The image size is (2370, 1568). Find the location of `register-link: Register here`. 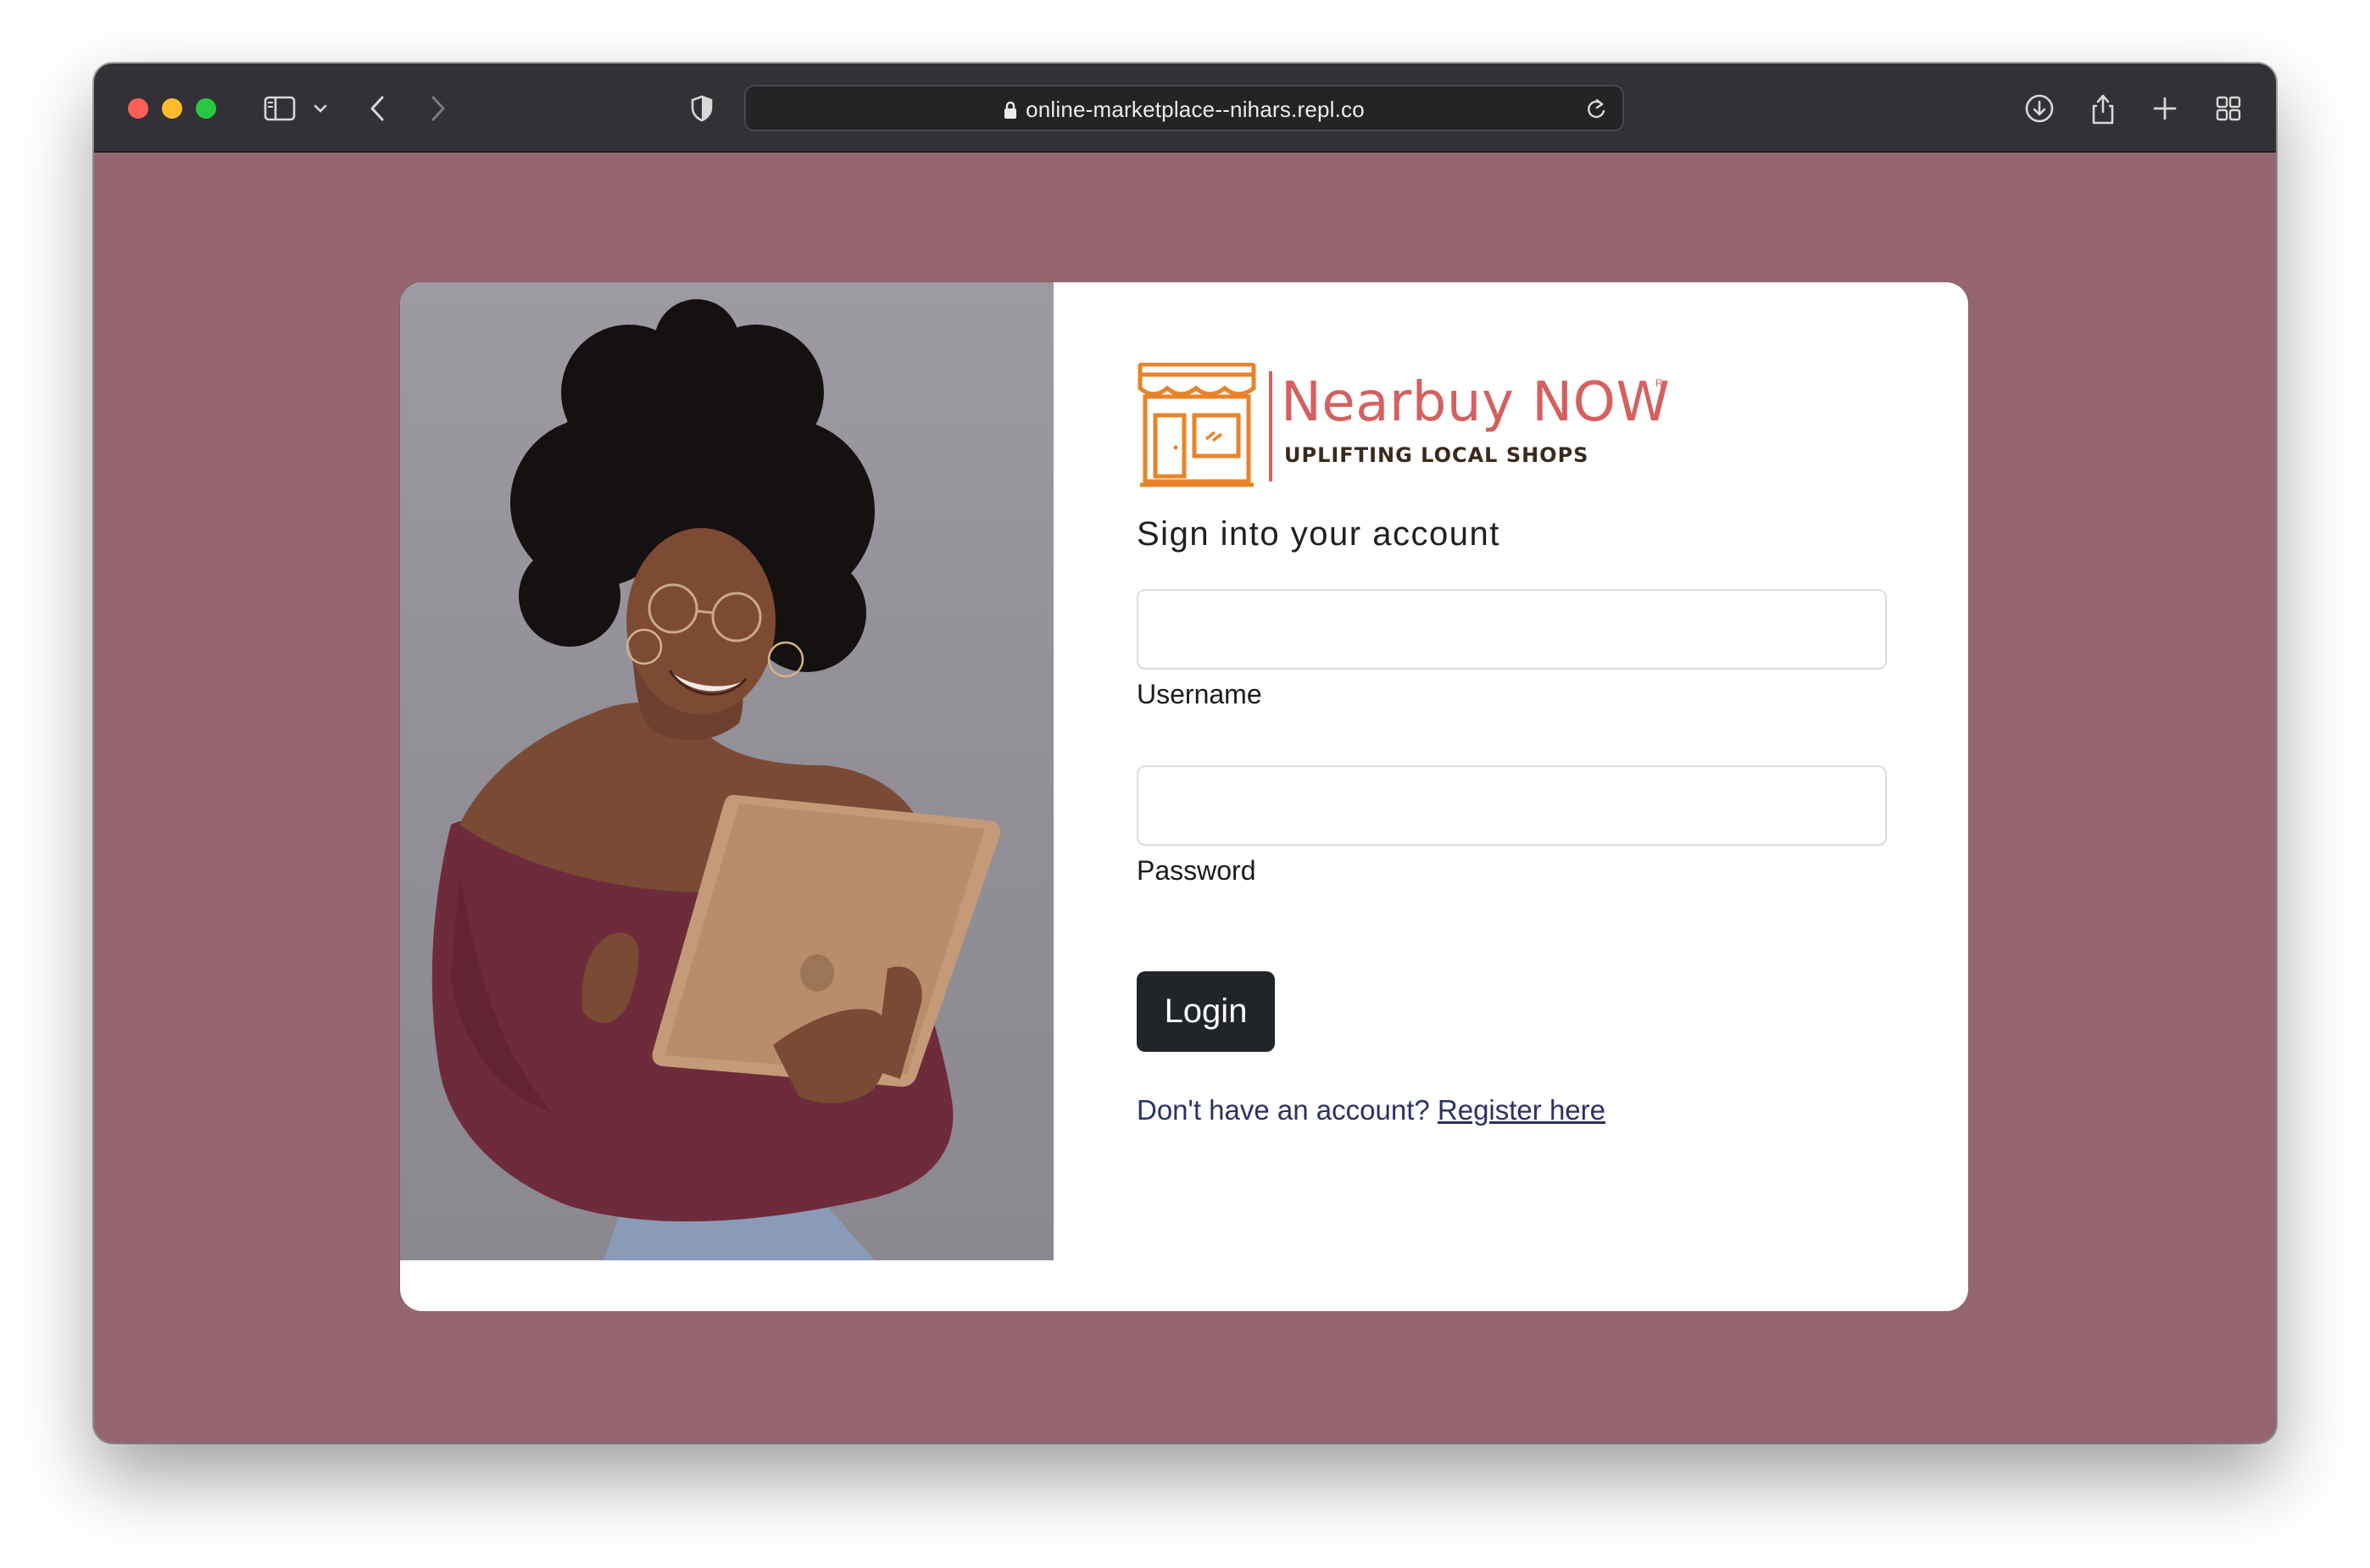

register-link: Register here is located at coordinates (1522, 1110).